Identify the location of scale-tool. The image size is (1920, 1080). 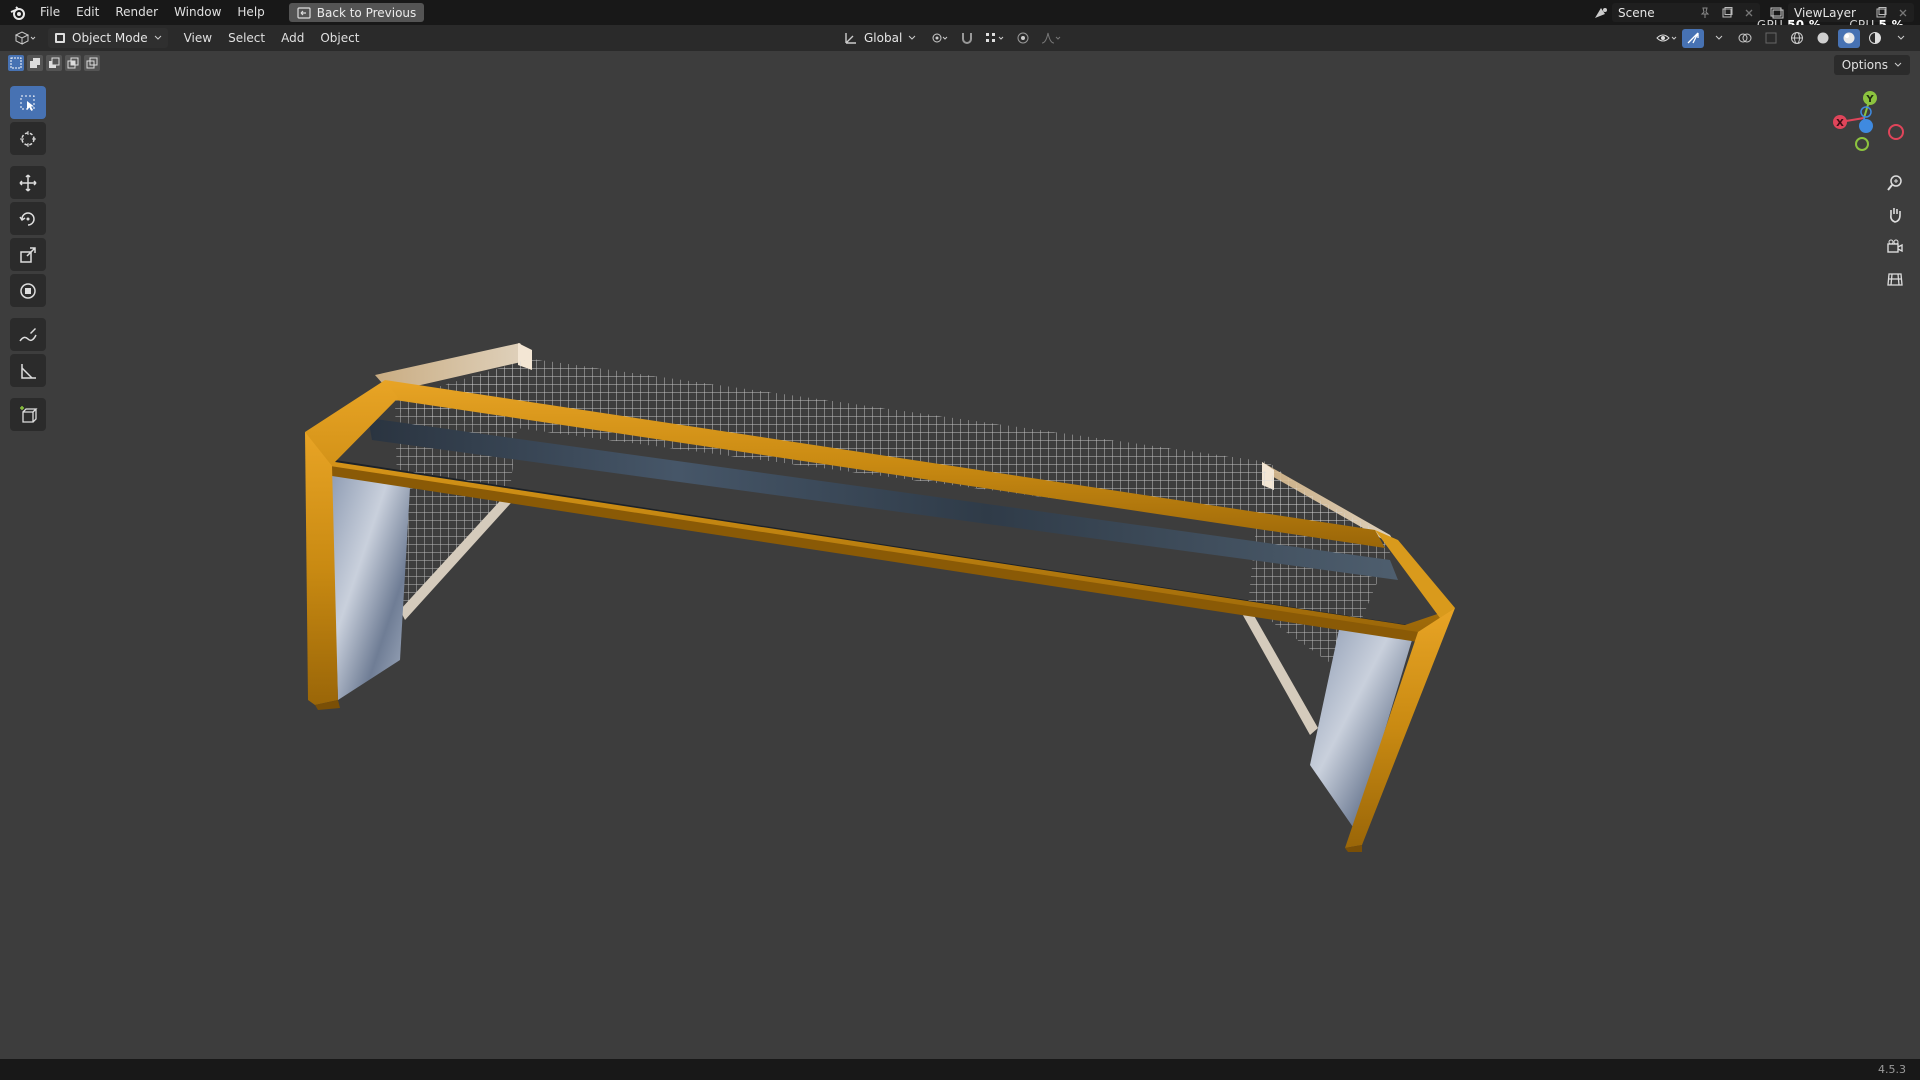
(28, 254).